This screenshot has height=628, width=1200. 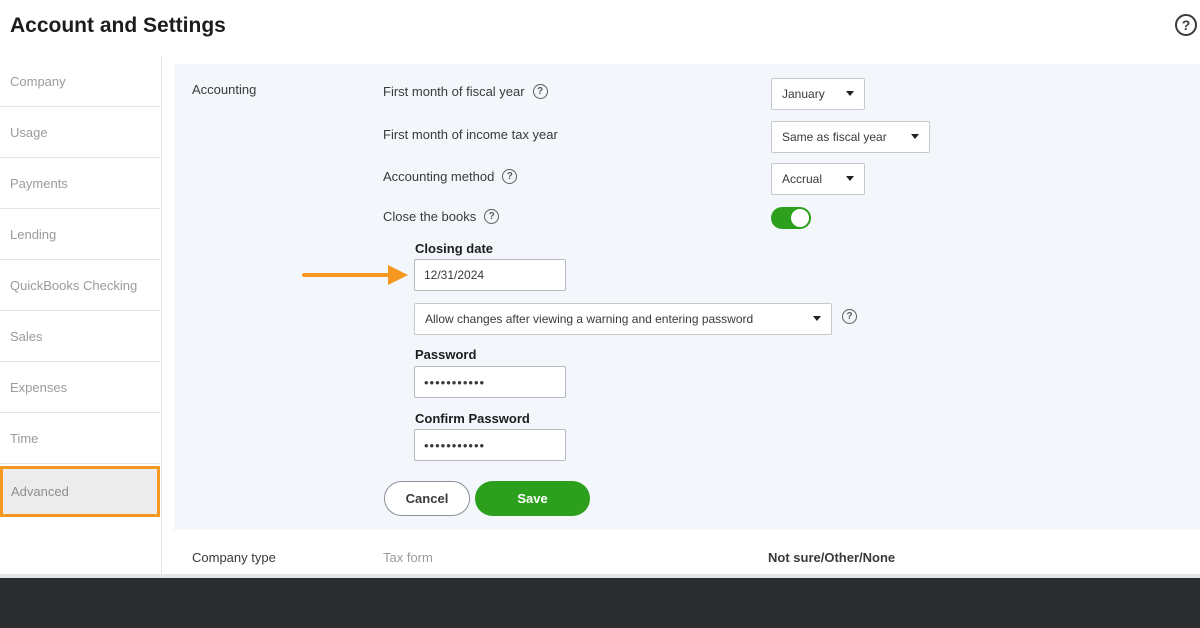 What do you see at coordinates (532, 498) in the screenshot?
I see `save-button: Save` at bounding box center [532, 498].